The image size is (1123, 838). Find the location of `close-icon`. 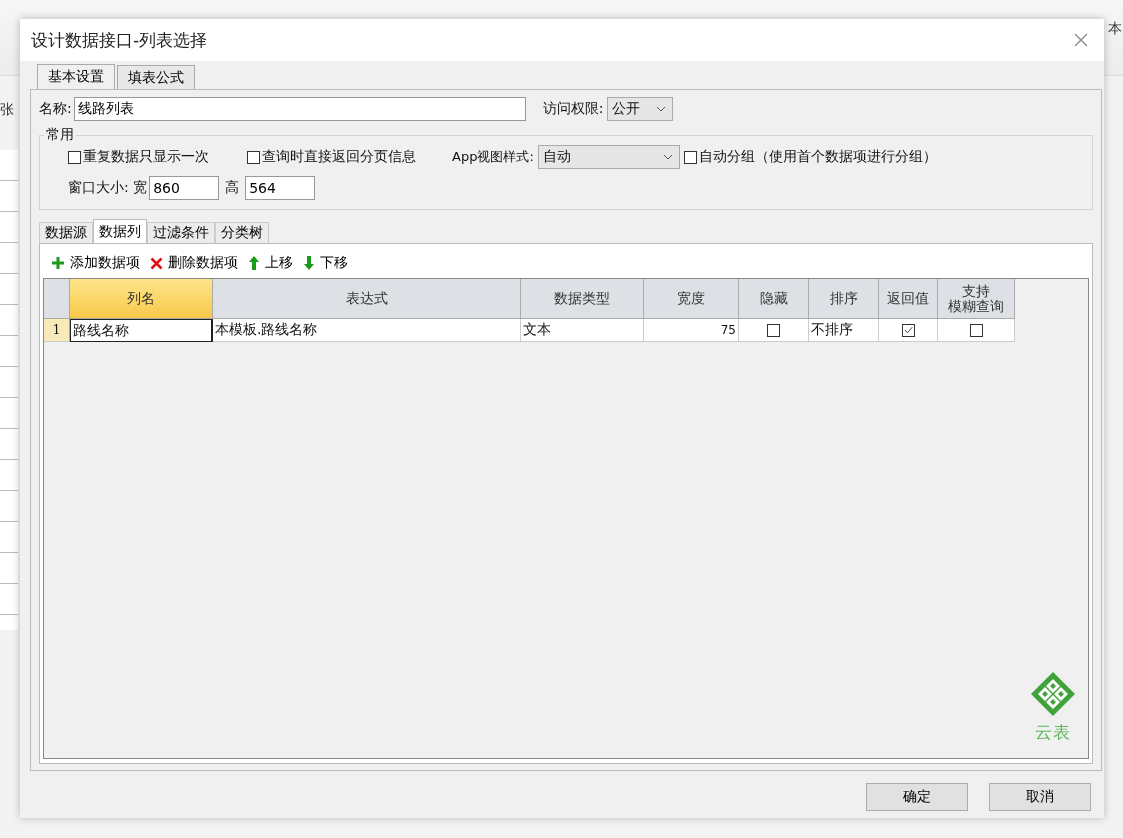

close-icon is located at coordinates (1081, 40).